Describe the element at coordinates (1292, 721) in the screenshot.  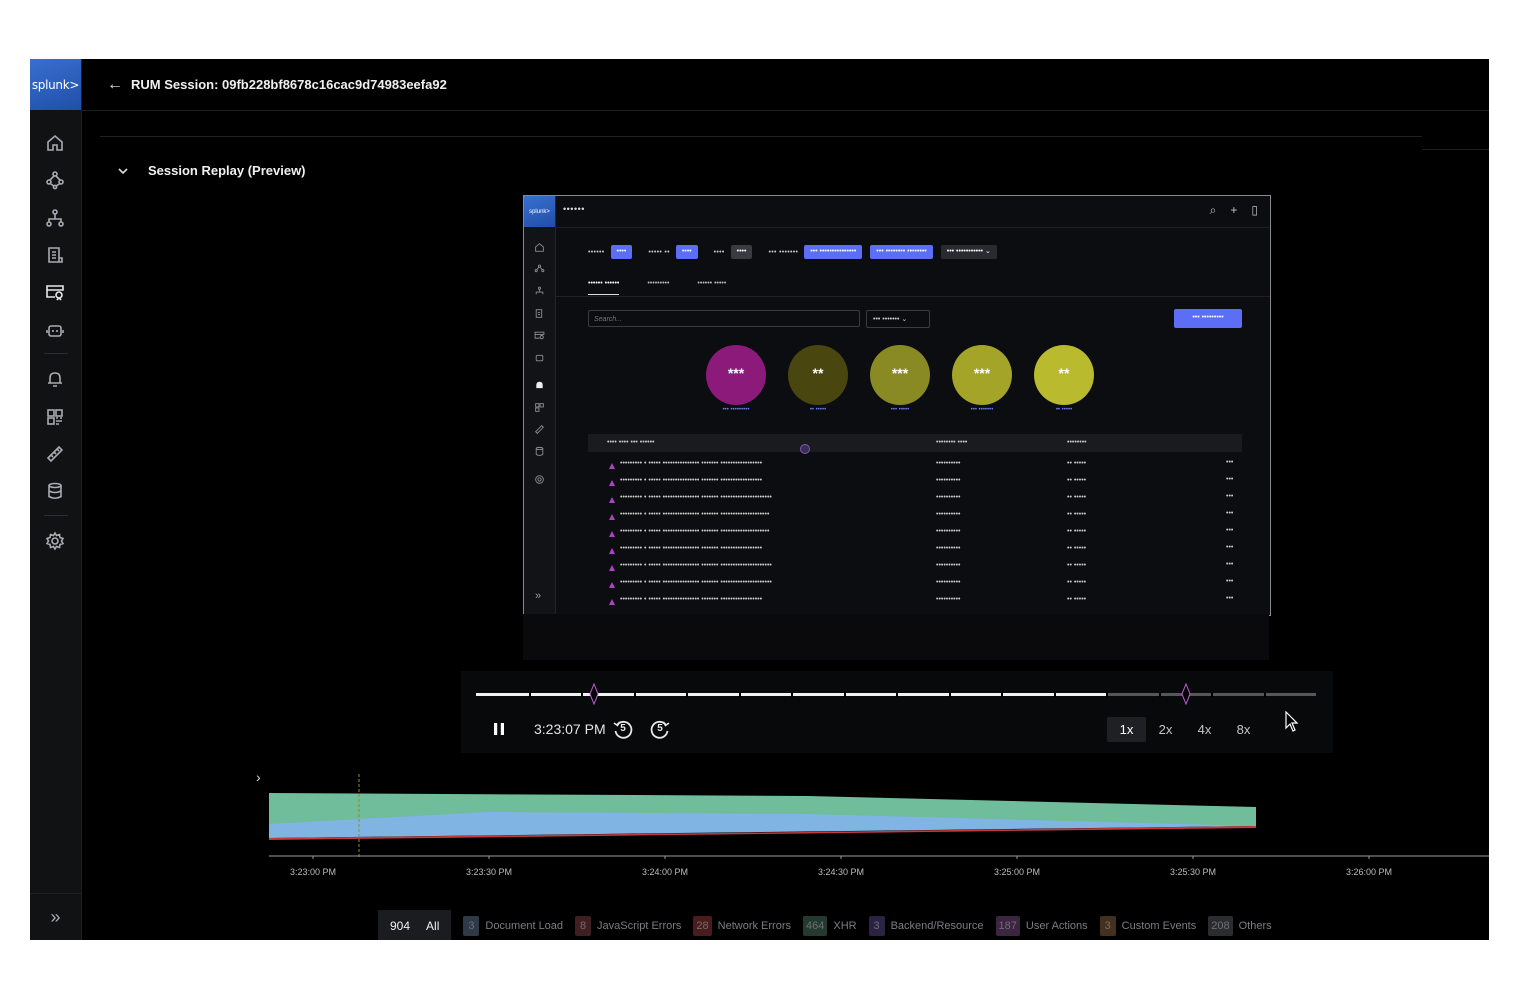
I see `mouse-pointer-icon` at that location.